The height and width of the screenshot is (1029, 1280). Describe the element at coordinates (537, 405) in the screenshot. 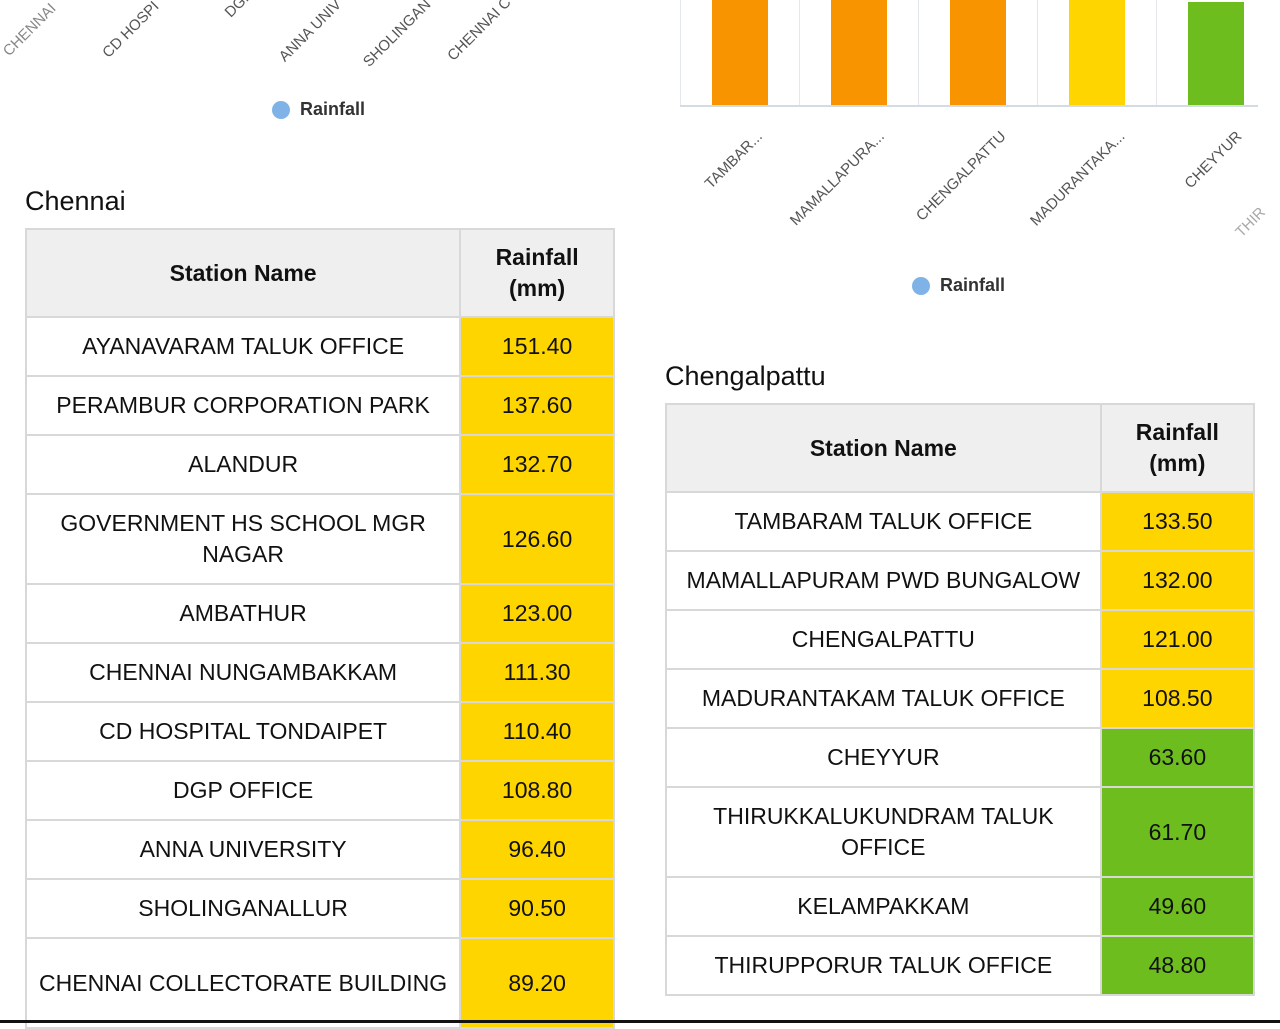

I see `rainfall-value-cell: 137.60` at that location.